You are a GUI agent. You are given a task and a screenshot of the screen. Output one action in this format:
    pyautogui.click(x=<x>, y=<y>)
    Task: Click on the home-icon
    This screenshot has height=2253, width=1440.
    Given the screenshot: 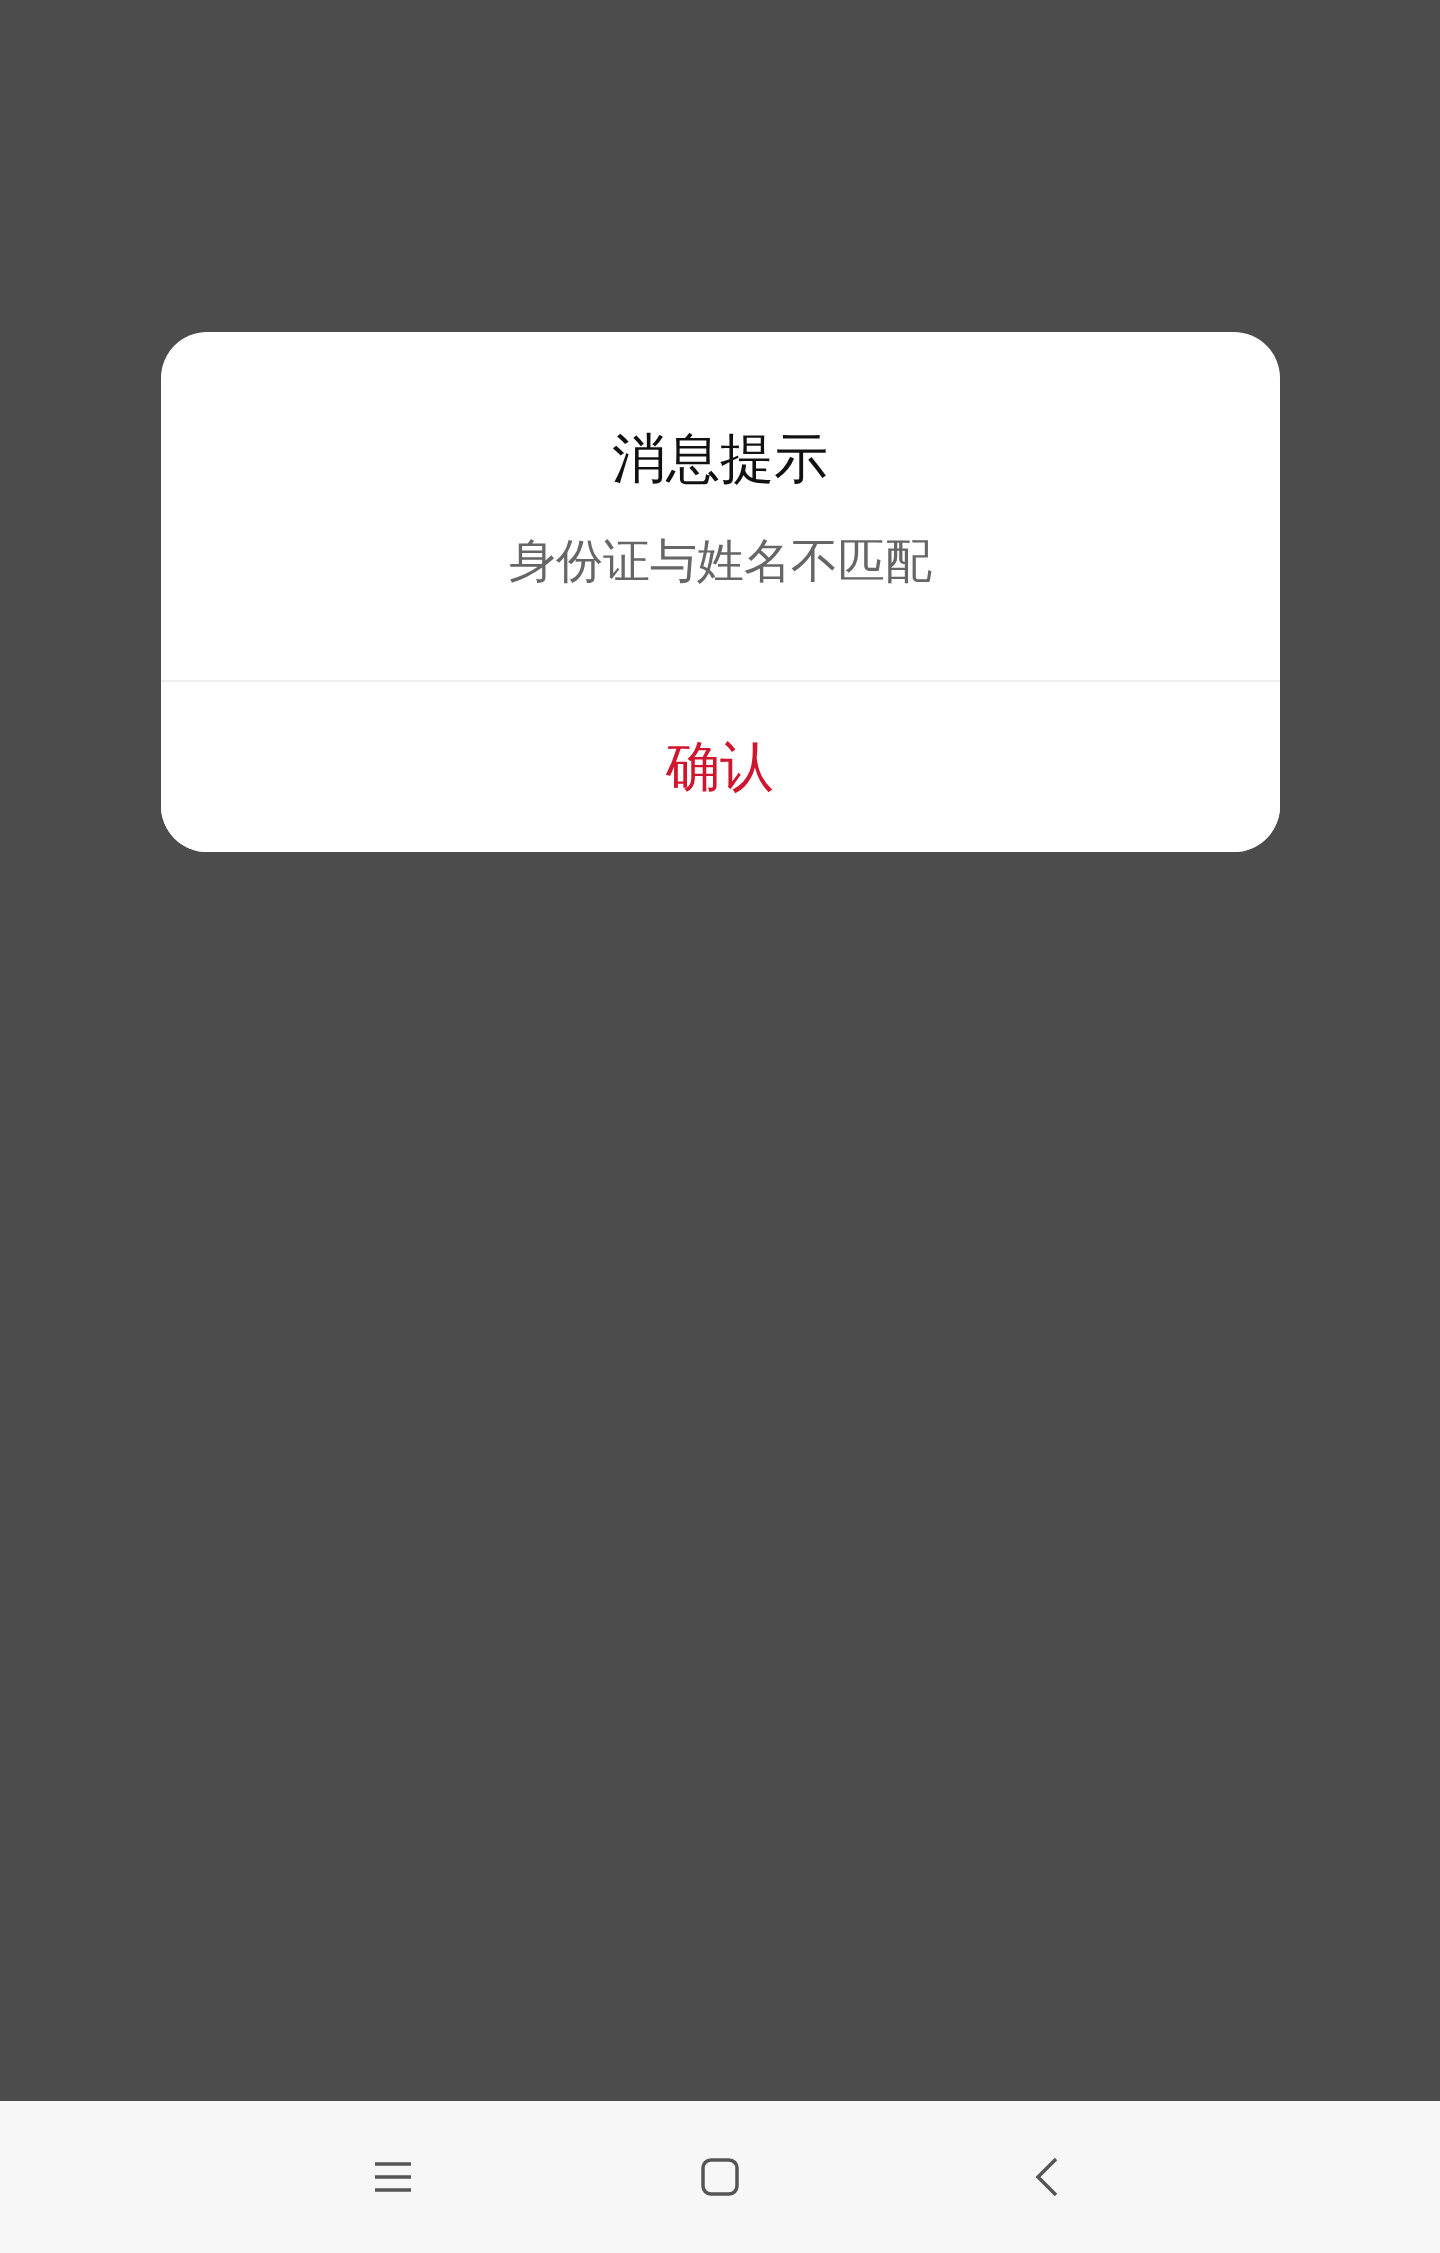 What is the action you would take?
    pyautogui.click(x=720, y=2177)
    